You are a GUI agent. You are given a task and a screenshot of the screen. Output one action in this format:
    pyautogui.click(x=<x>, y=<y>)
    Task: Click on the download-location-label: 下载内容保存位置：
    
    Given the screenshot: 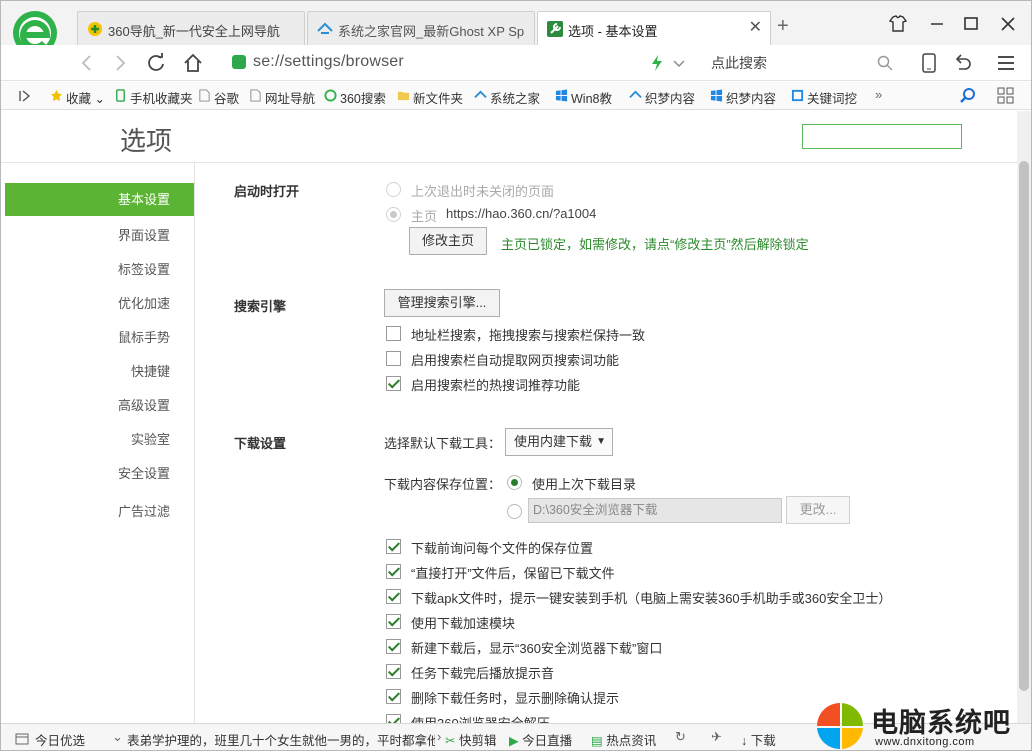 What is the action you would take?
    pyautogui.click(x=443, y=484)
    